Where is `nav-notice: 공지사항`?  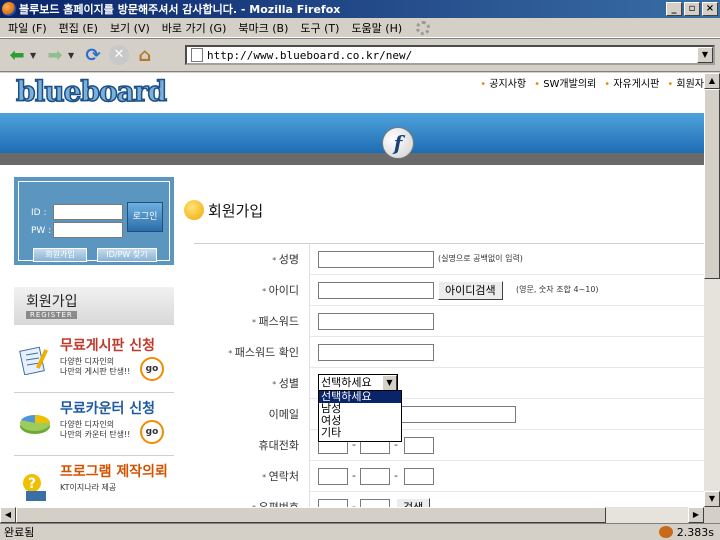
nav-notice: 공지사항 is located at coordinates (503, 82).